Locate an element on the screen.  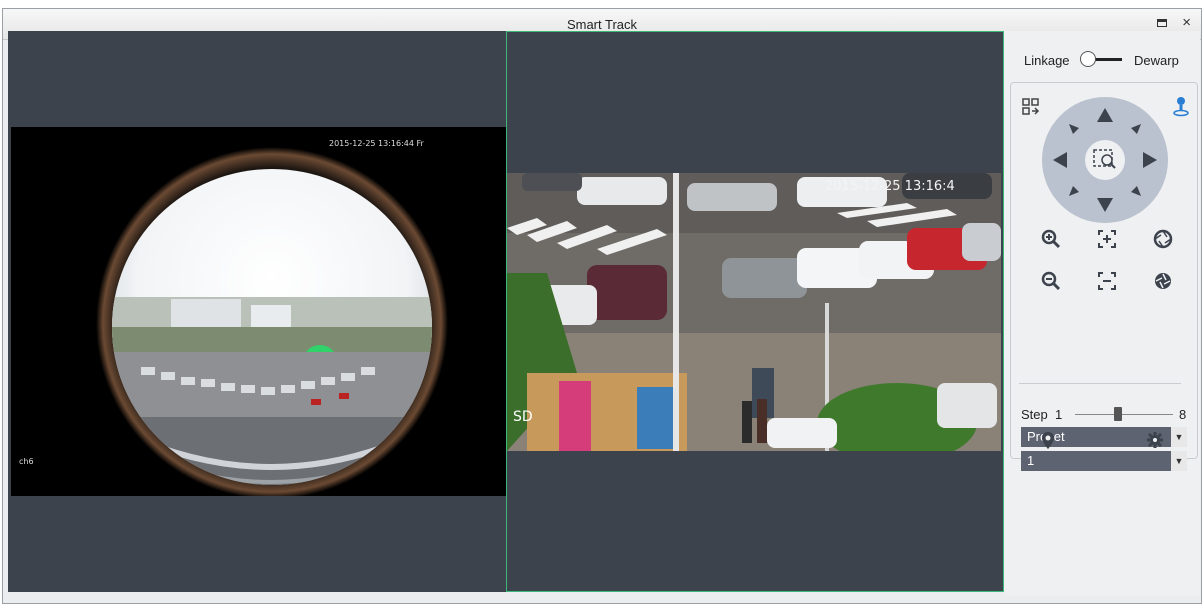
maximize-icon is located at coordinates (1162, 23).